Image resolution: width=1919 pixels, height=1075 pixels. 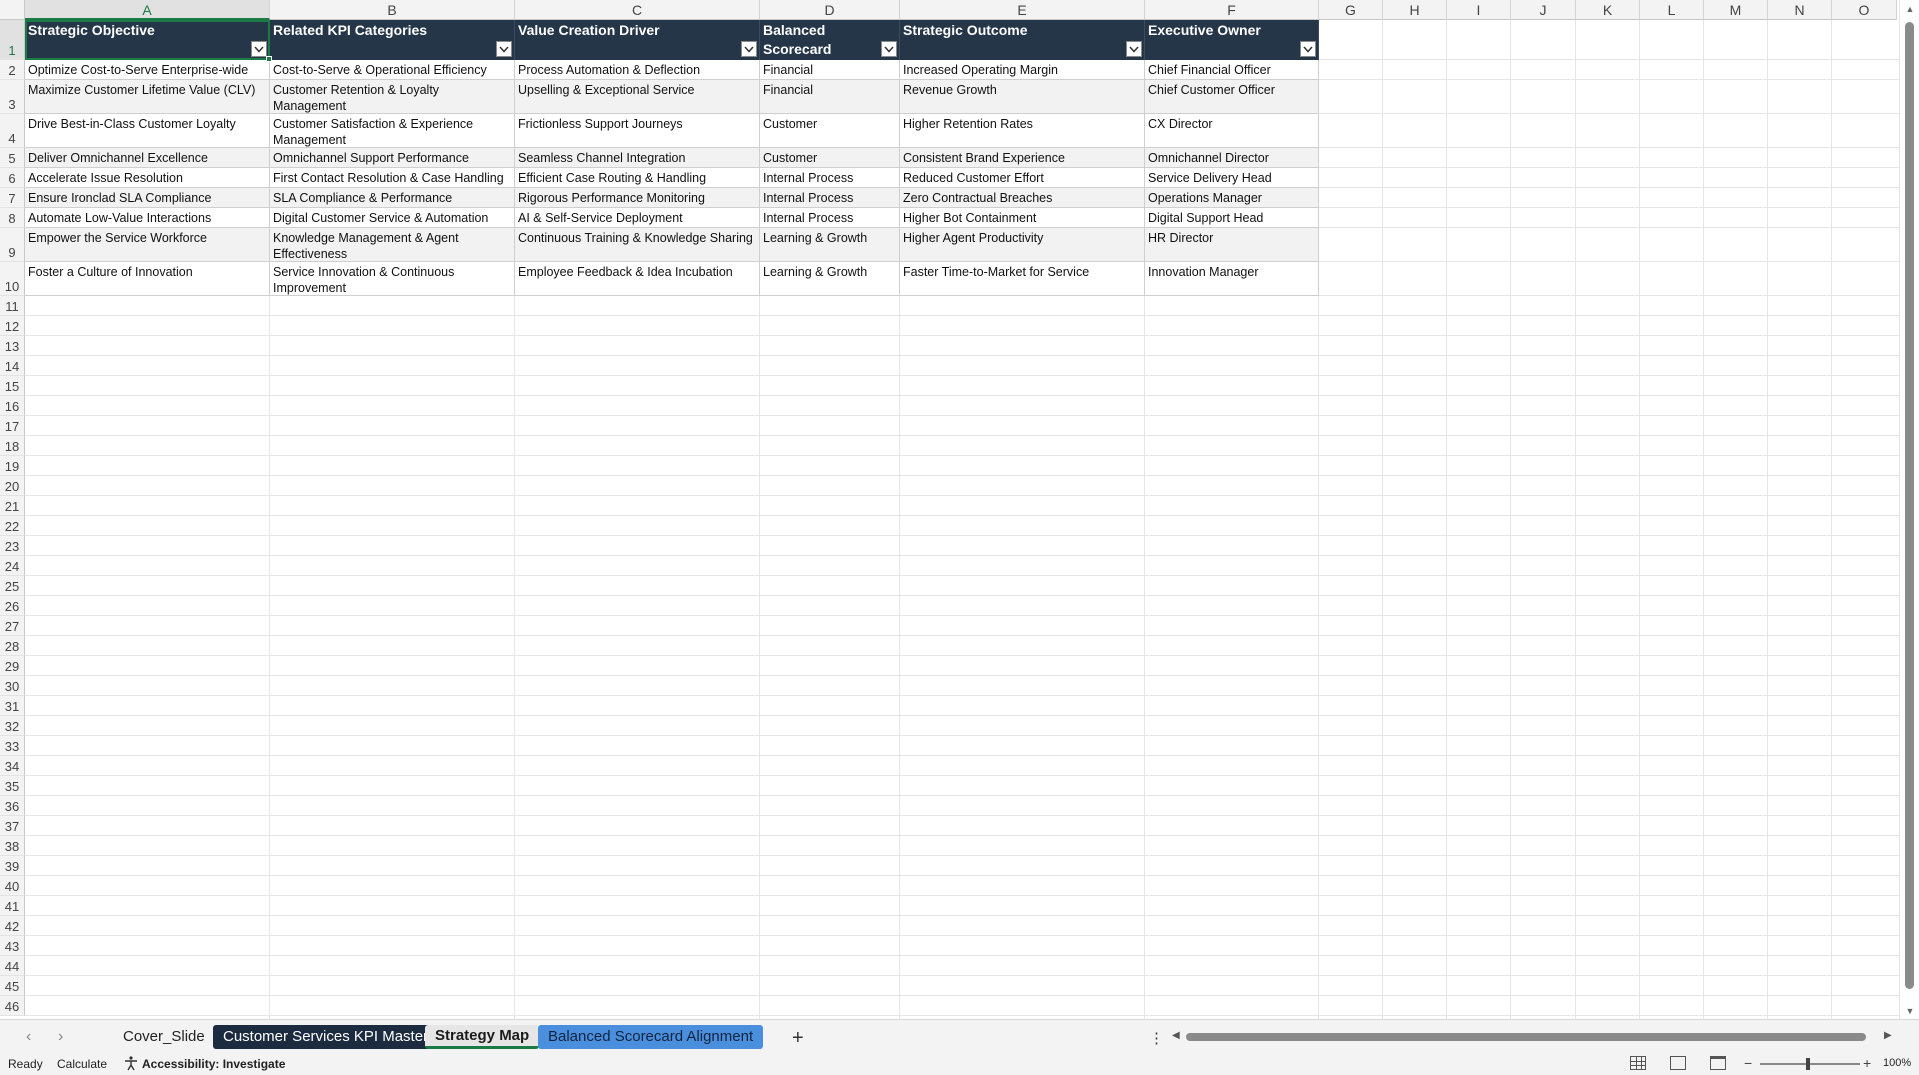 I want to click on row-header-29: 29, so click(x=12, y=666).